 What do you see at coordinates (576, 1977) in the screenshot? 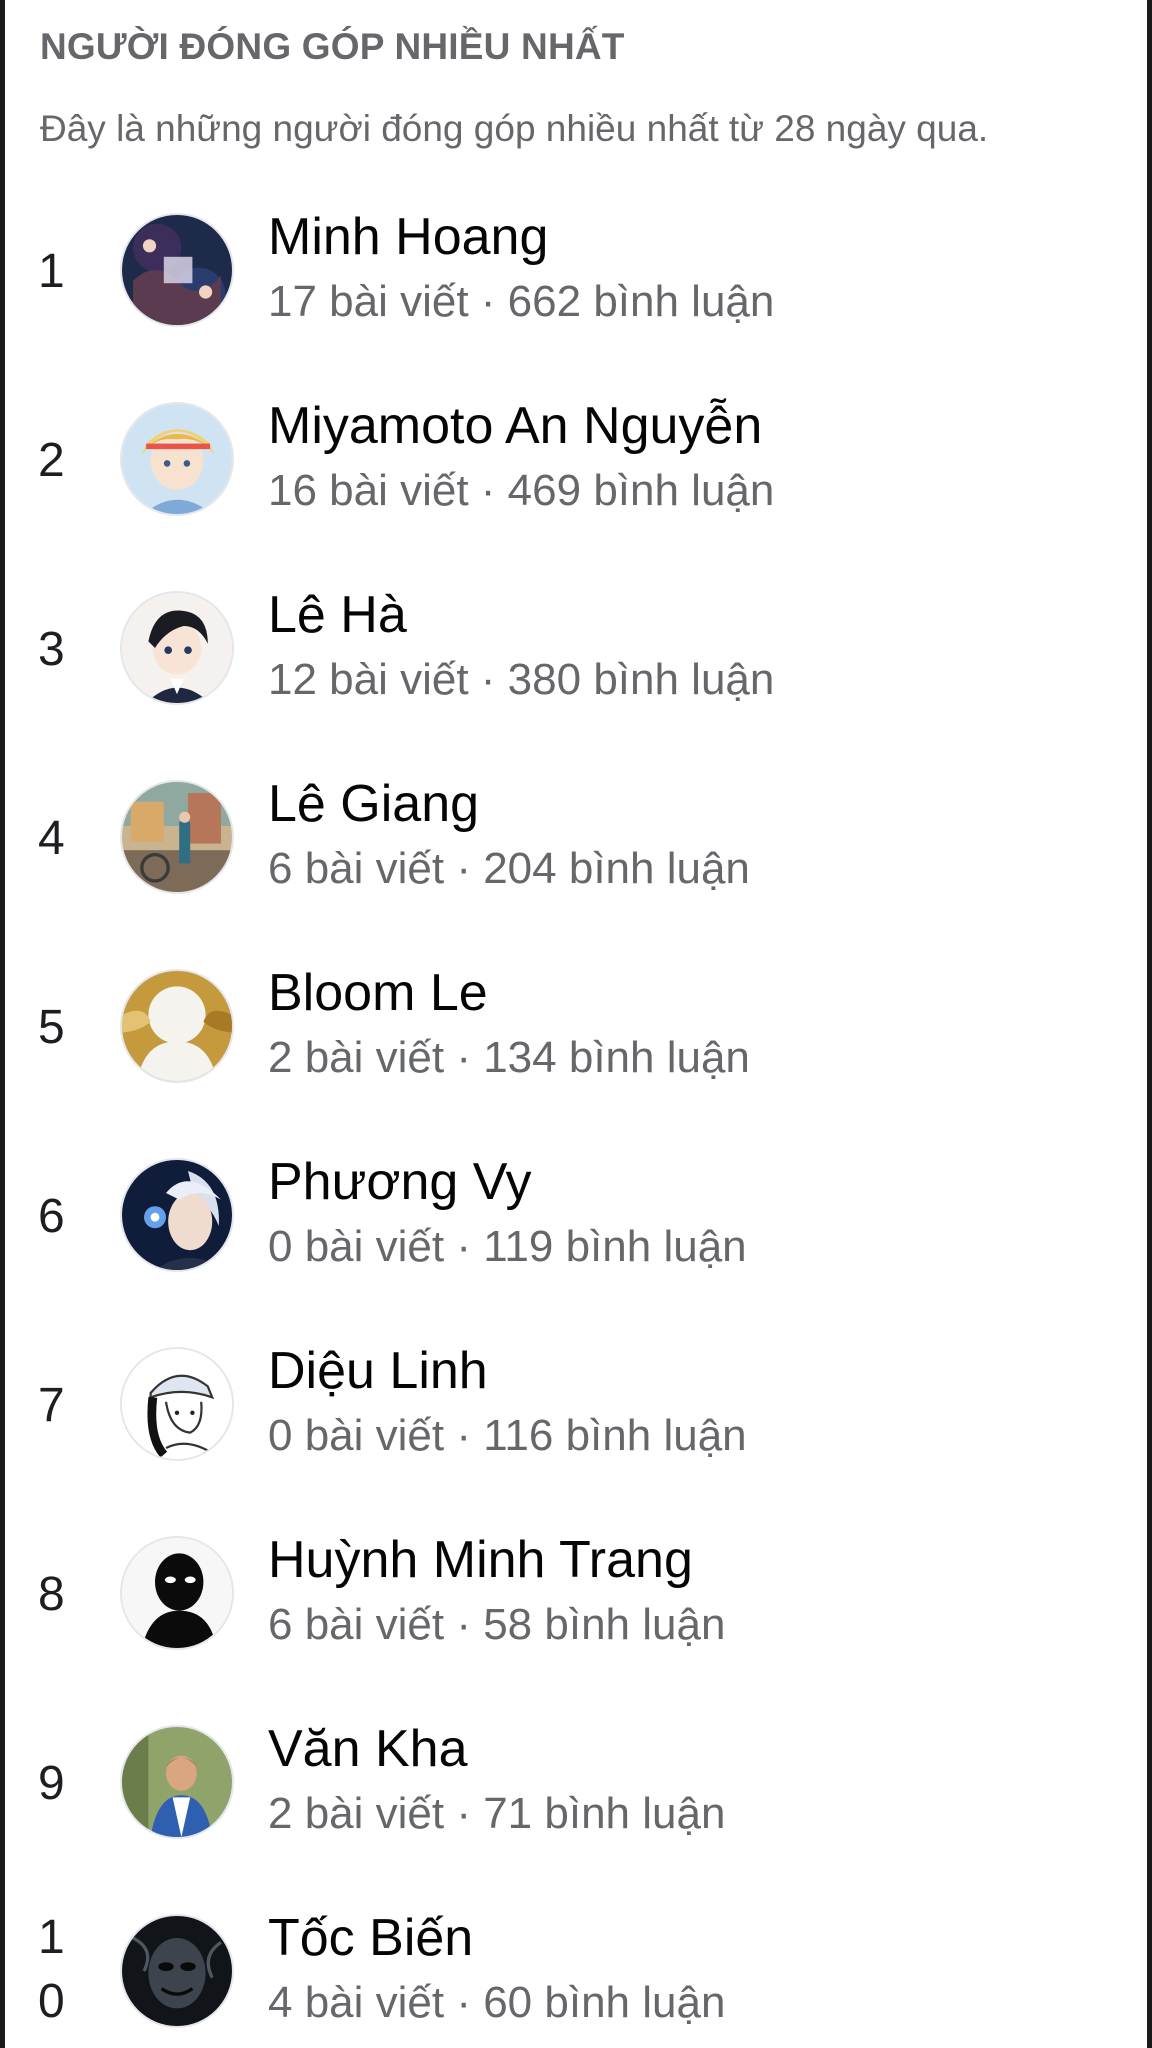
I see `contributor-row: 10 Tốc Biến 4 bài viết · 60 bình luận` at bounding box center [576, 1977].